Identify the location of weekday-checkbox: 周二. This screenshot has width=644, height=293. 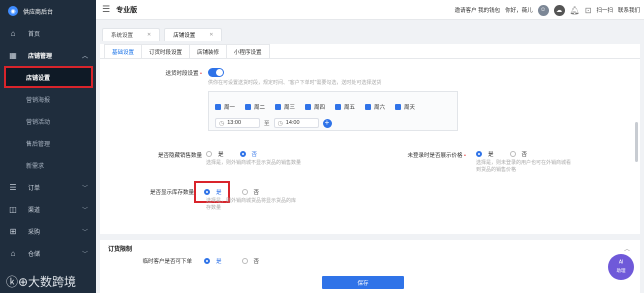
(260, 107).